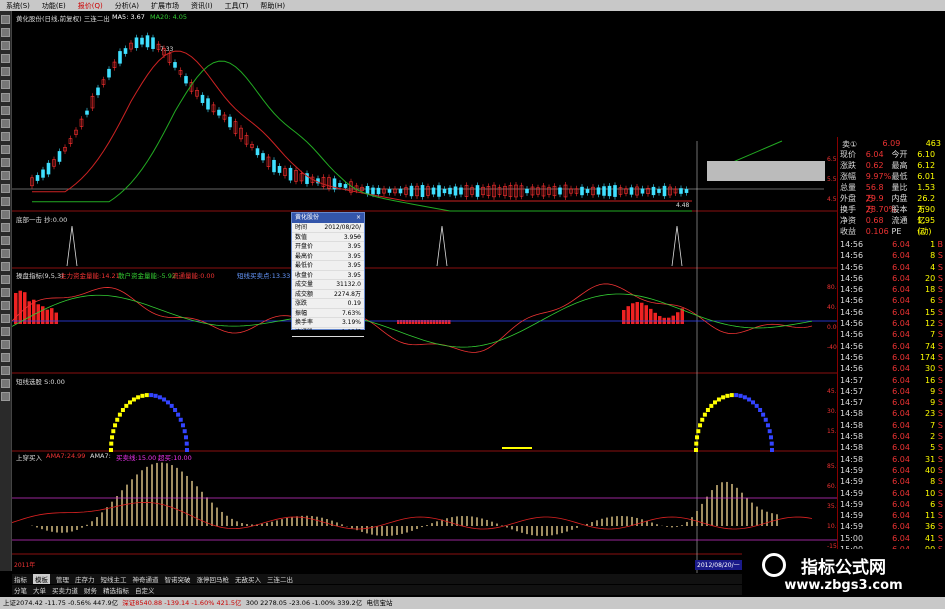 The width and height of the screenshot is (945, 609). What do you see at coordinates (881, 209) in the screenshot?
I see `quote-cell: 28.70%` at bounding box center [881, 209].